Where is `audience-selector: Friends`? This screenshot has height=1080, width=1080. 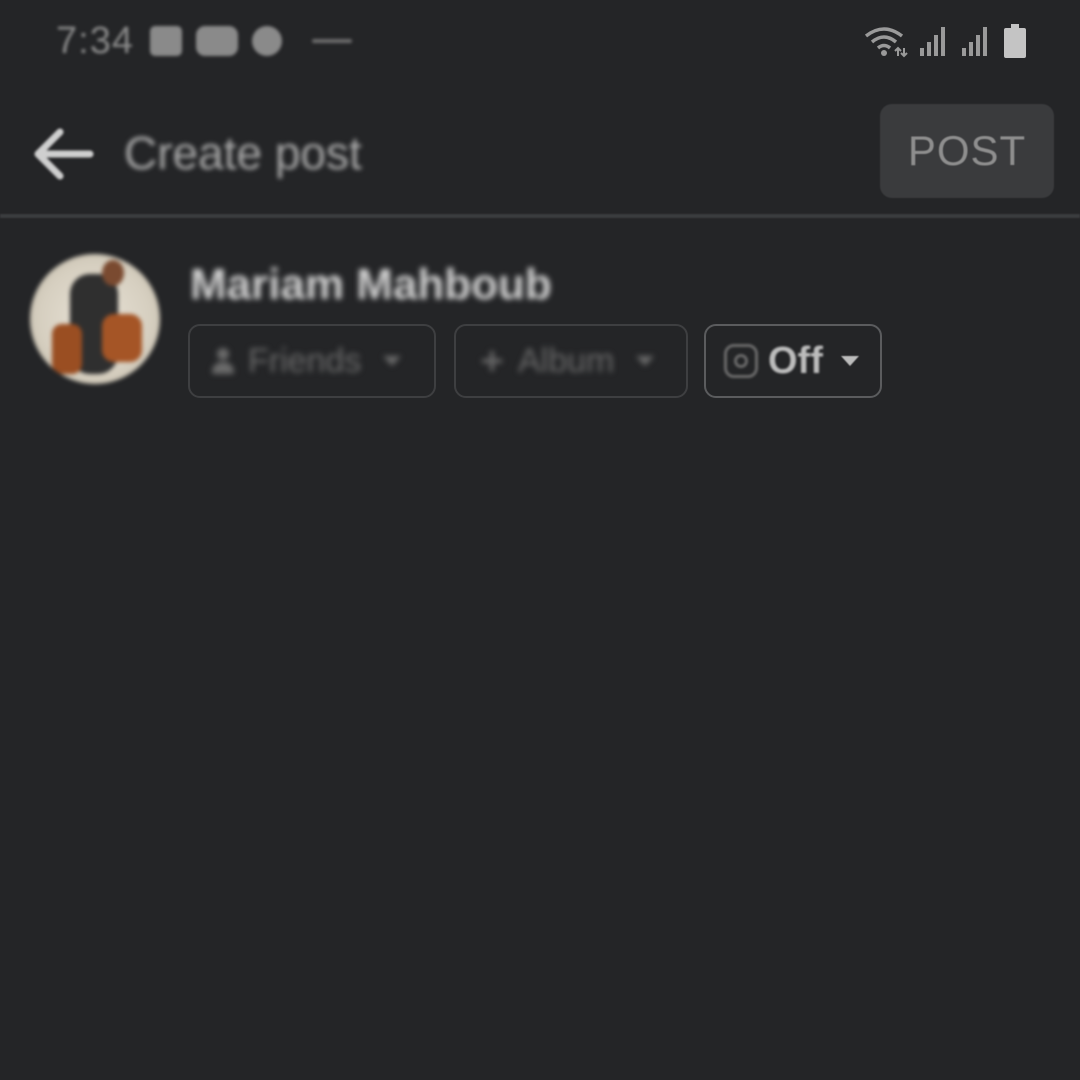
audience-selector: Friends is located at coordinates (312, 361).